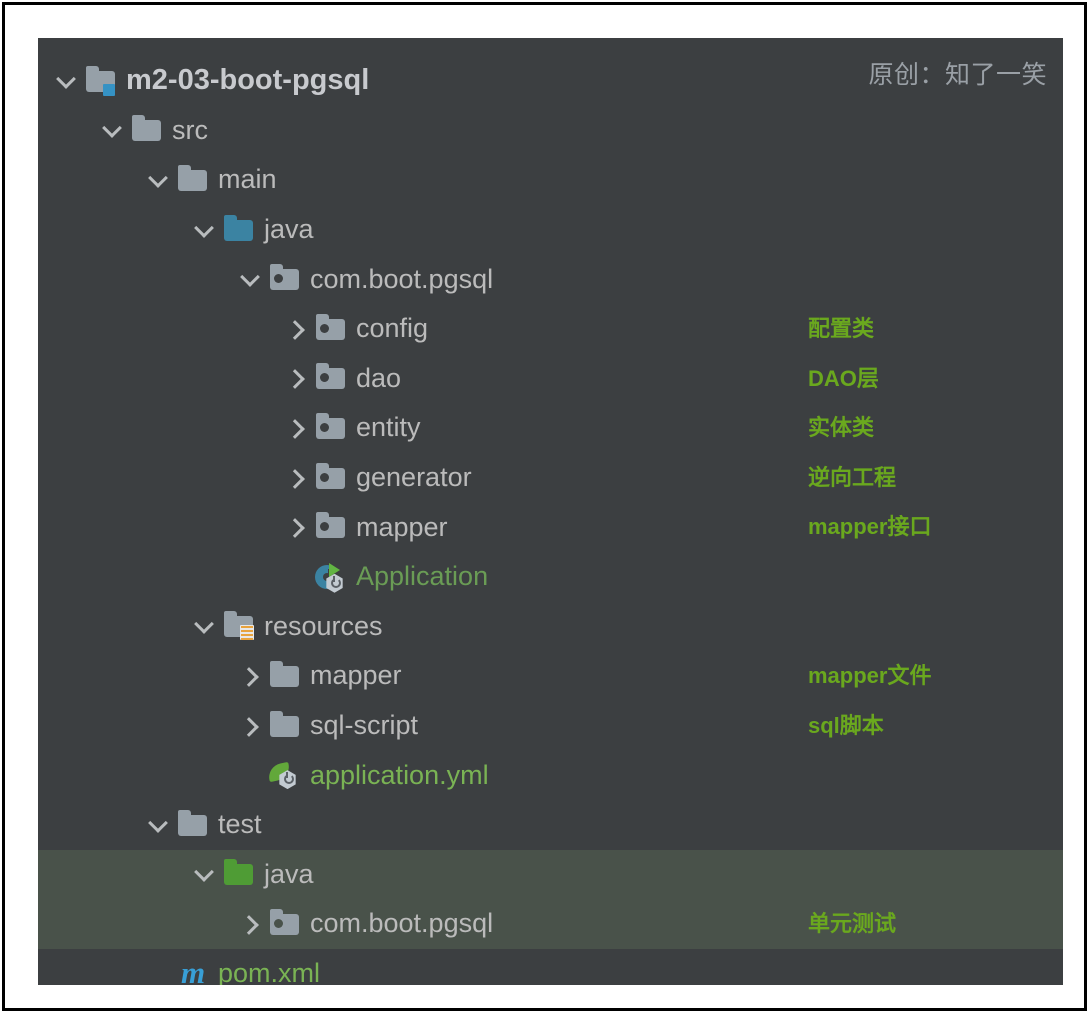 Image resolution: width=1092 pixels, height=1016 pixels. What do you see at coordinates (388, 427) in the screenshot?
I see `tree-row-label: entity` at bounding box center [388, 427].